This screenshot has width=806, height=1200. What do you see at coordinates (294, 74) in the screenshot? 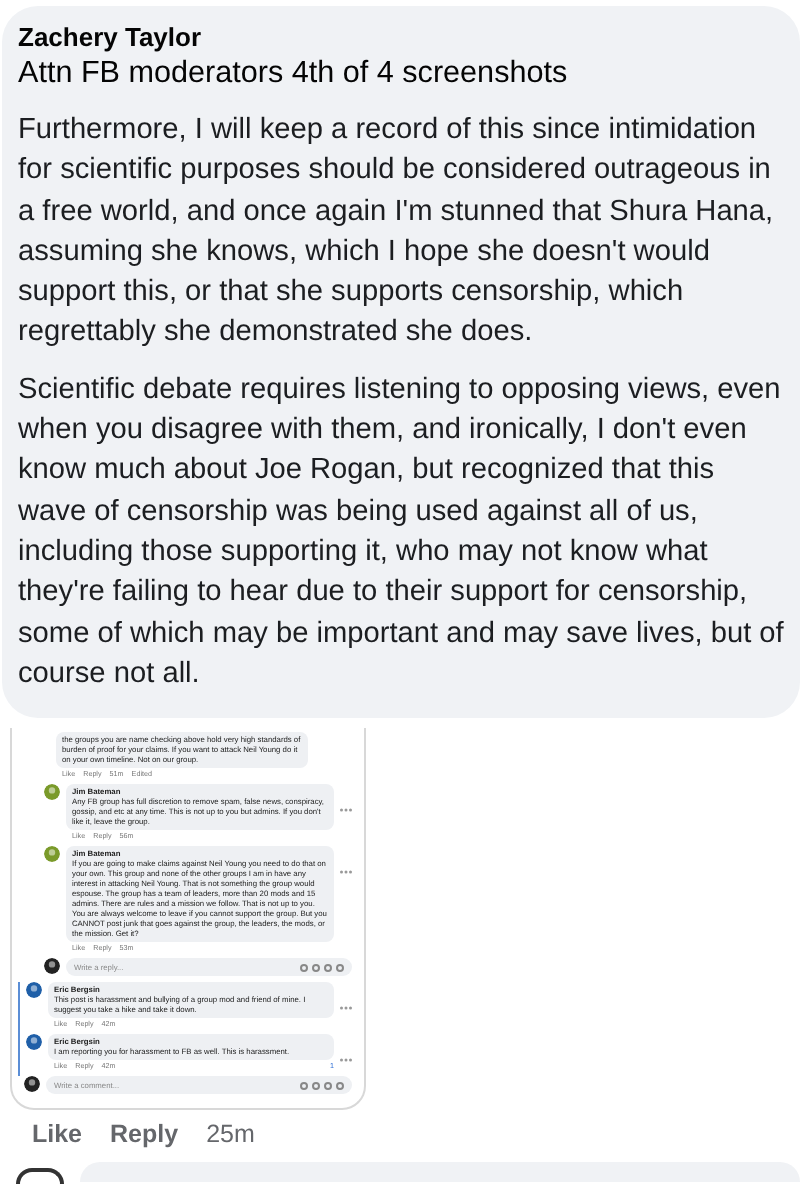
I see `comment-text: Attn FB moderators 4th of 4 screenshots` at bounding box center [294, 74].